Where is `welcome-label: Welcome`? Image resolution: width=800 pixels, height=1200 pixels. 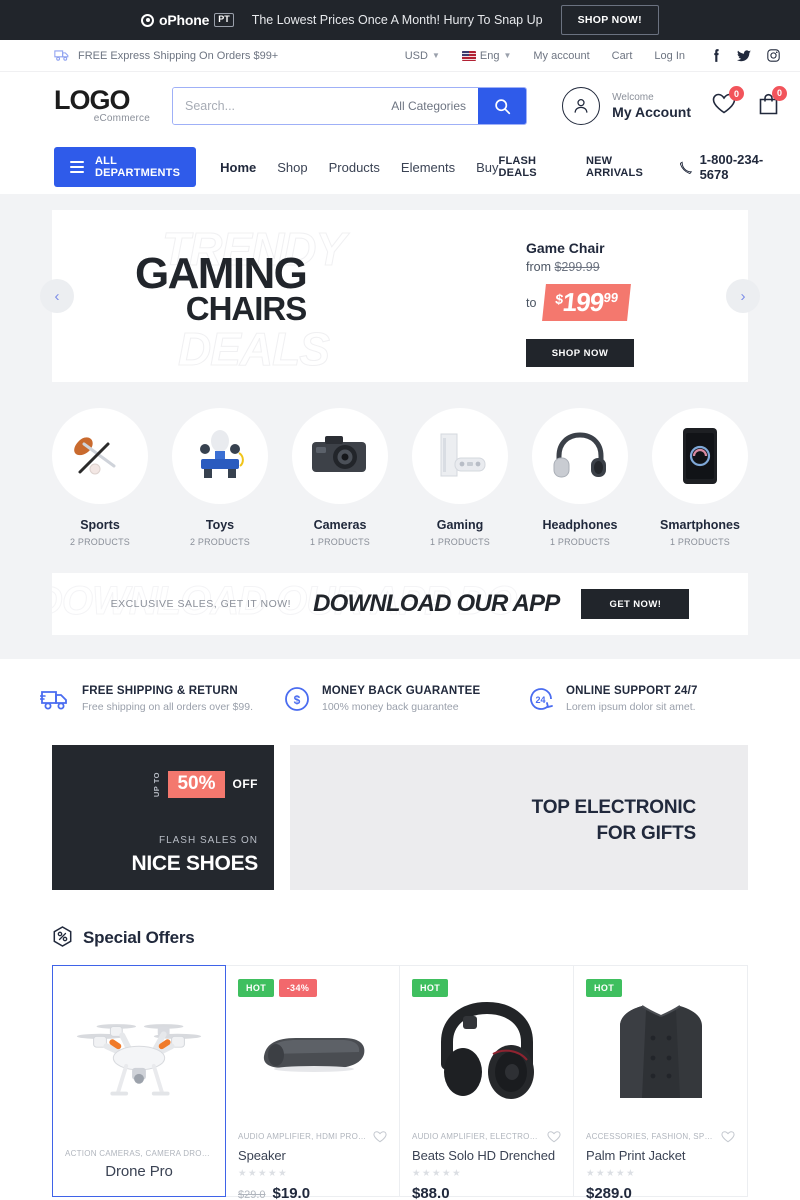 welcome-label: Welcome is located at coordinates (633, 97).